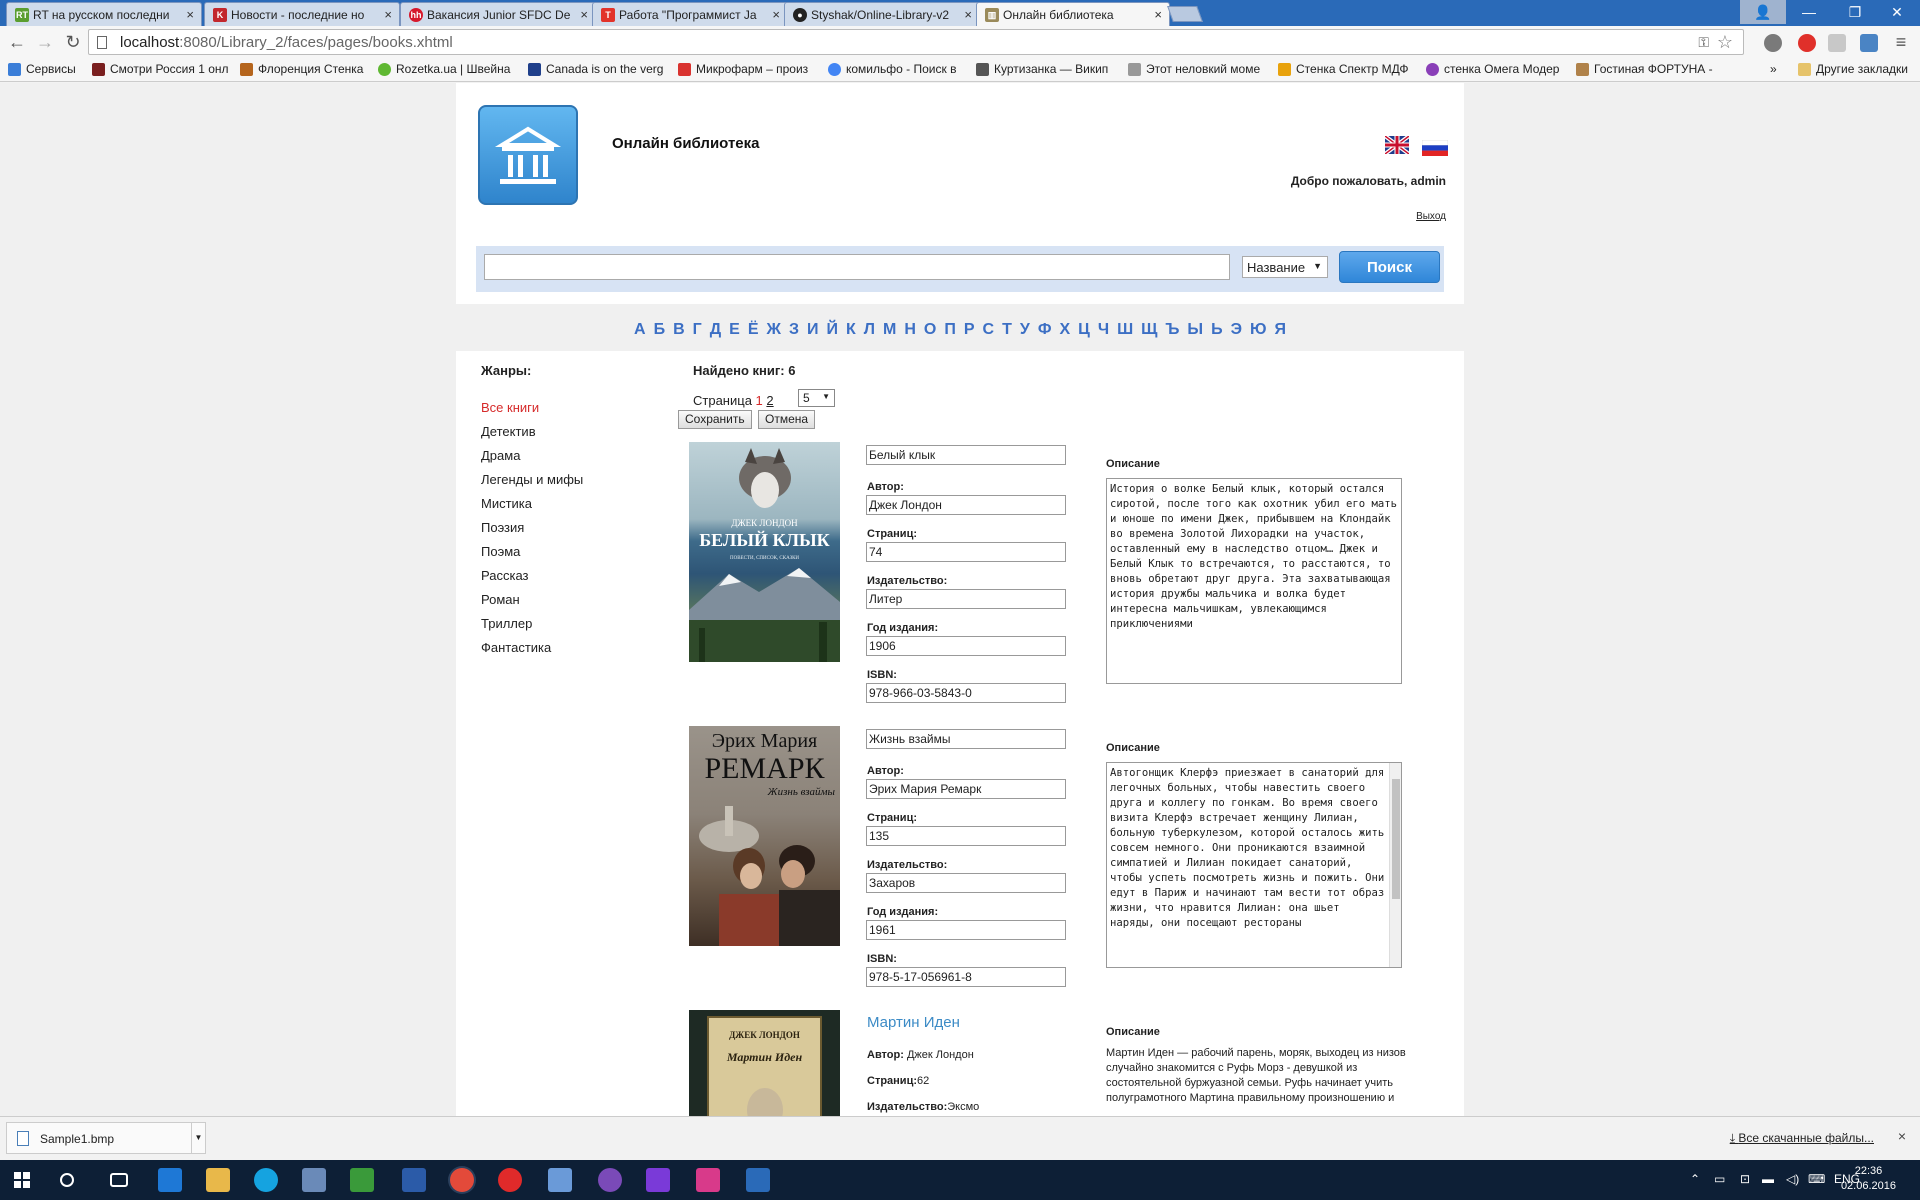 The width and height of the screenshot is (1920, 1200). Describe the element at coordinates (1853, 69) in the screenshot. I see `other-bookmarks-folder: Другие закладки` at that location.